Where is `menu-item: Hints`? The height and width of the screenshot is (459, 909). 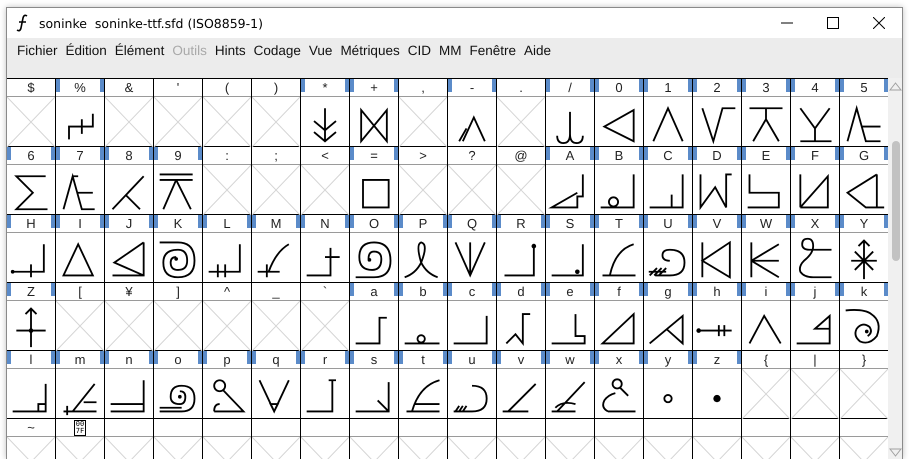 menu-item: Hints is located at coordinates (230, 50).